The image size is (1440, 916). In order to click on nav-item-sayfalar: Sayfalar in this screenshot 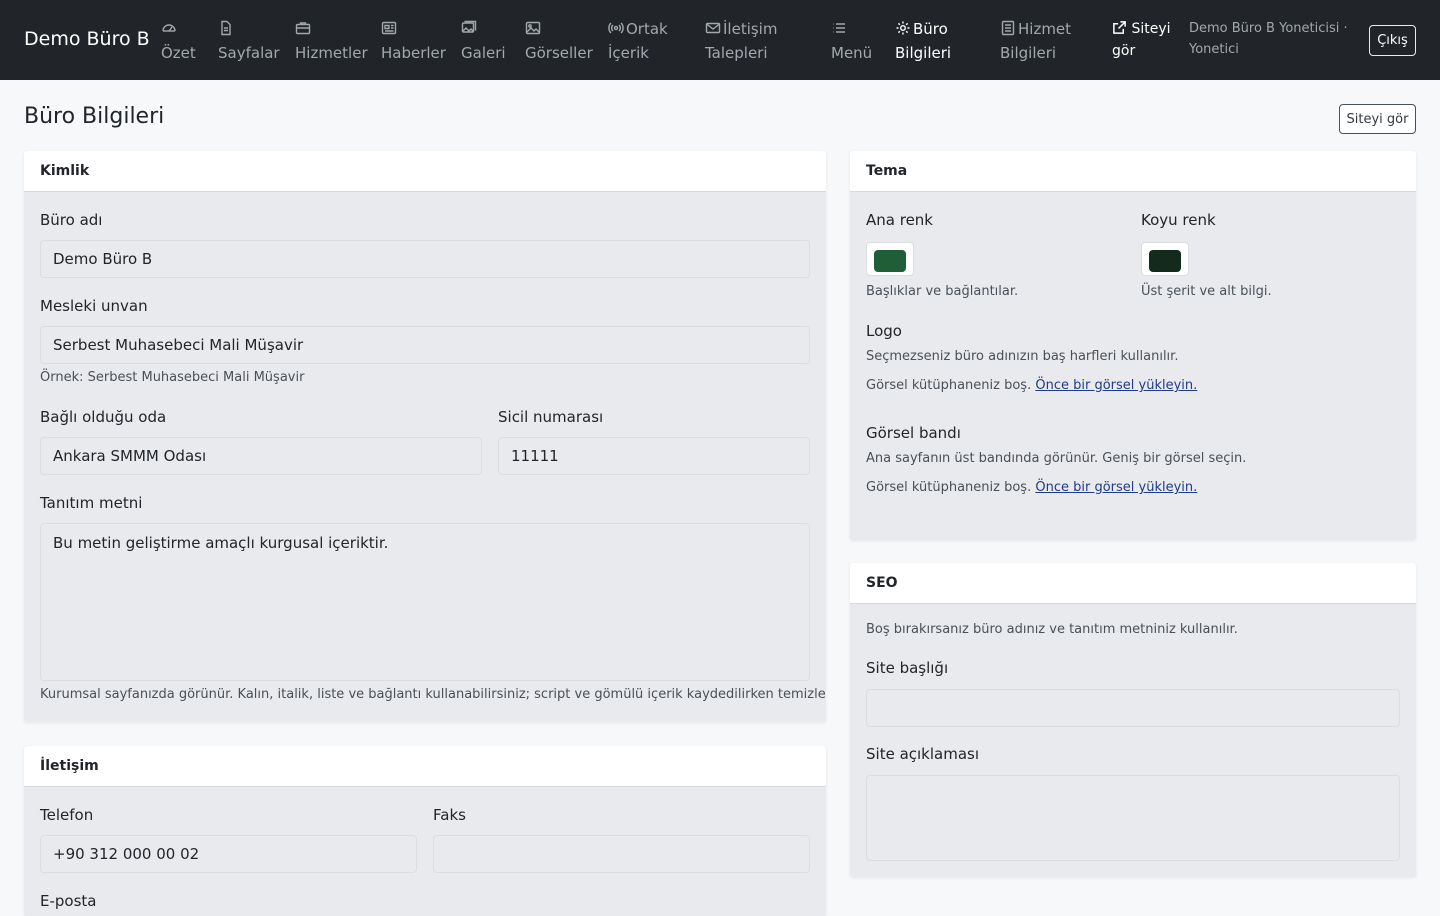, I will do `click(249, 41)`.